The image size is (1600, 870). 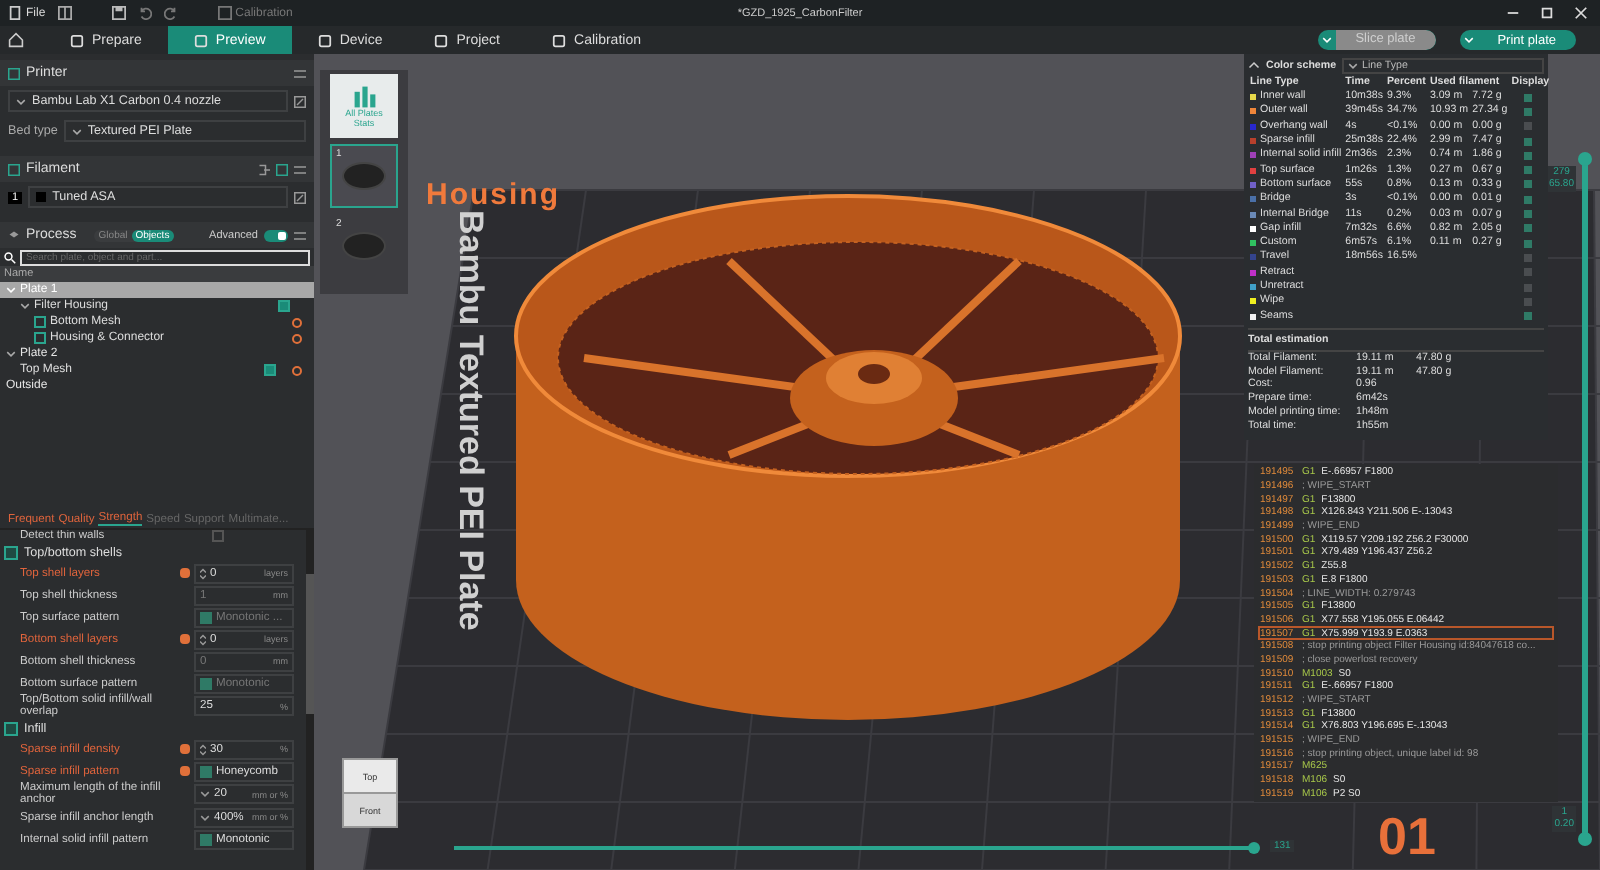 What do you see at coordinates (1407, 836) in the screenshot?
I see `plate-number: 01` at bounding box center [1407, 836].